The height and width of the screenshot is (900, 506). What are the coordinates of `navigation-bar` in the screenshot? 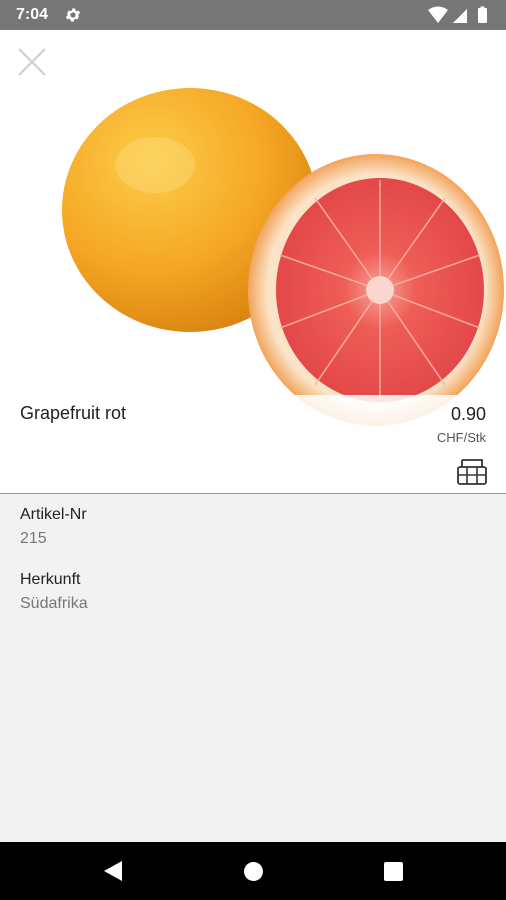 It's located at (253, 871).